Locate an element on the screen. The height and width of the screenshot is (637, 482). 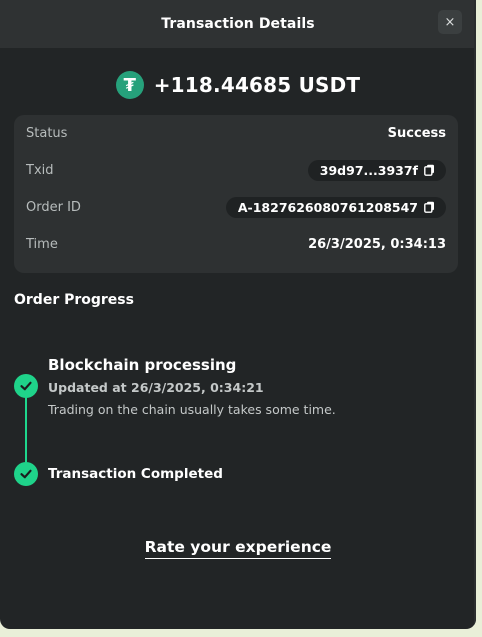
timeline-connector is located at coordinates (26, 430).